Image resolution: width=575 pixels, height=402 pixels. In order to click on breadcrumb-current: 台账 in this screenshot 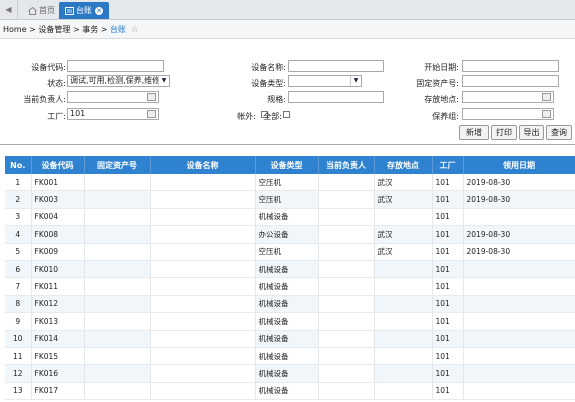, I will do `click(118, 29)`.